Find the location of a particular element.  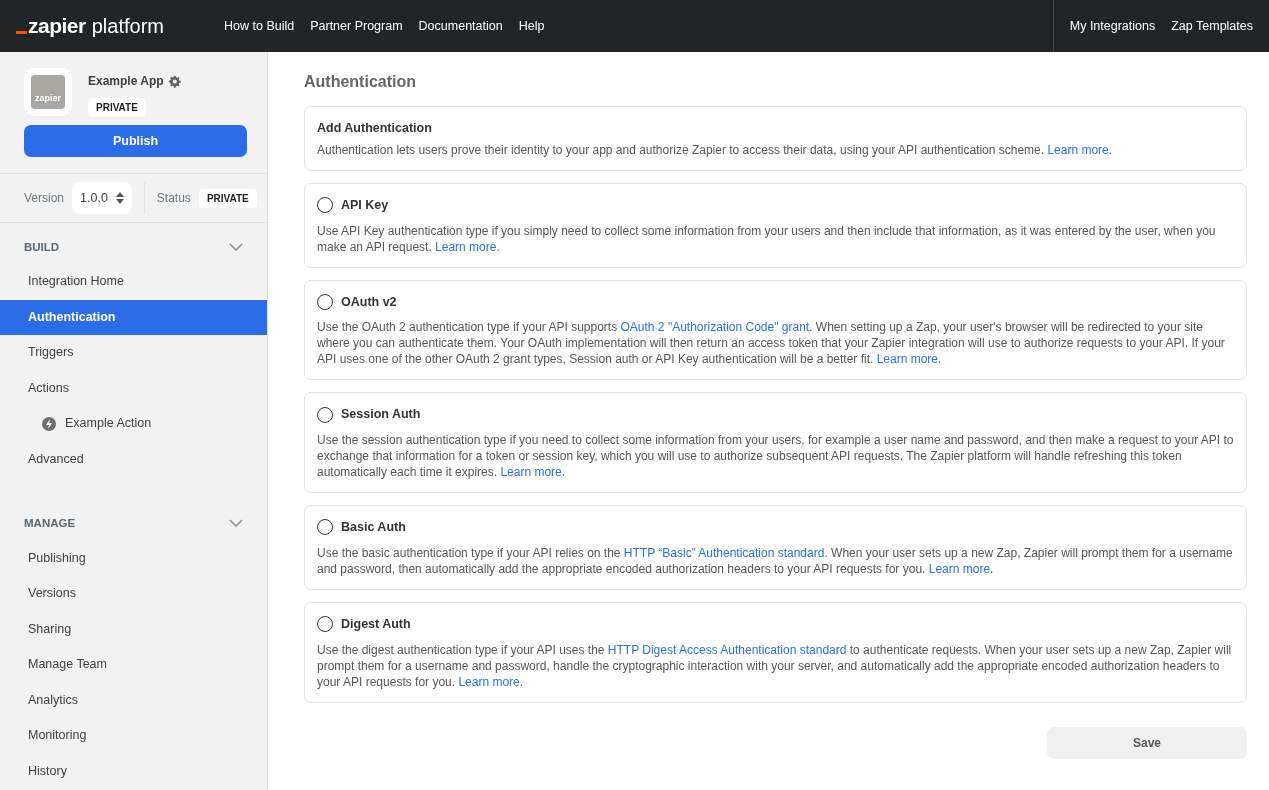

nav-link: My Integrations is located at coordinates (1112, 26).